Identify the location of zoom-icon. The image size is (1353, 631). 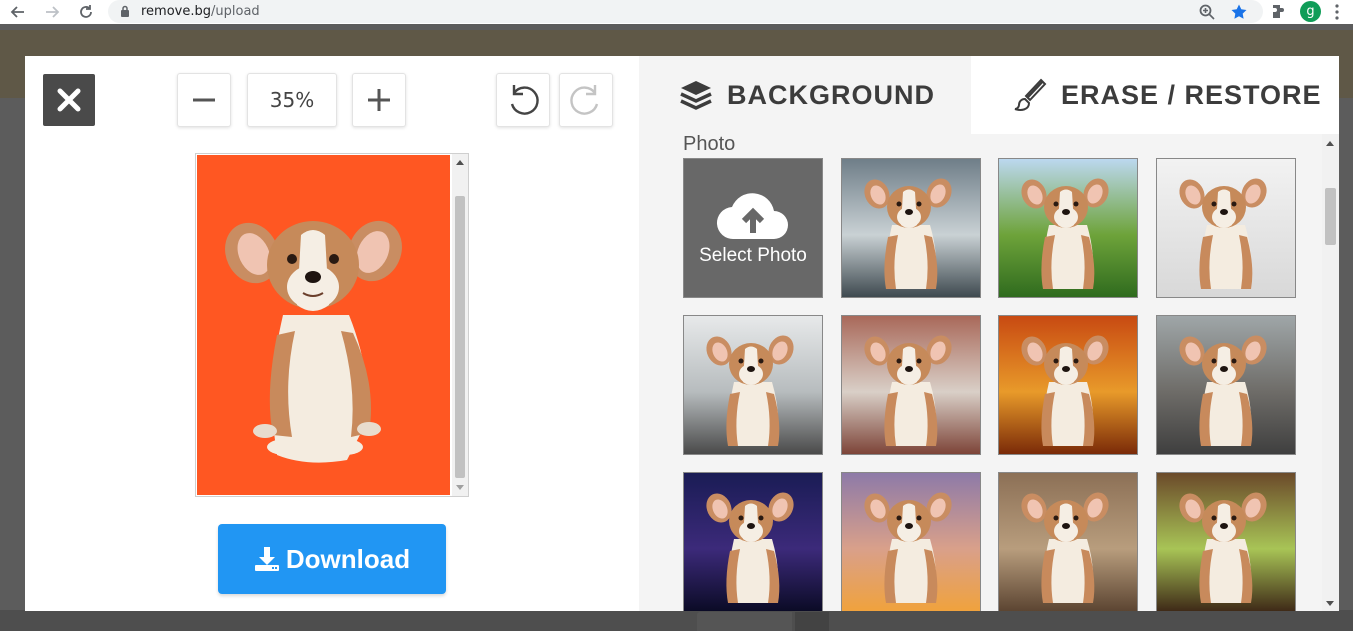
(1207, 12).